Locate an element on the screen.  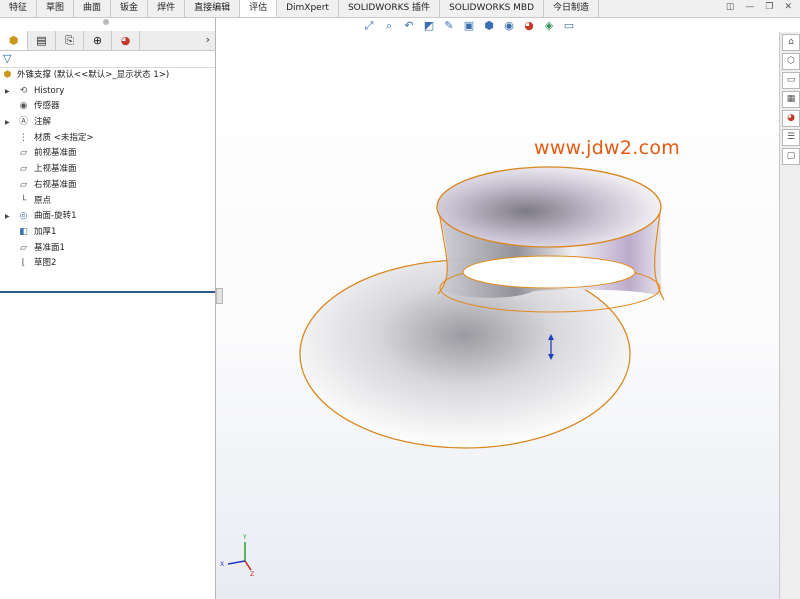
minimize-icon: — is located at coordinates (749, 7).